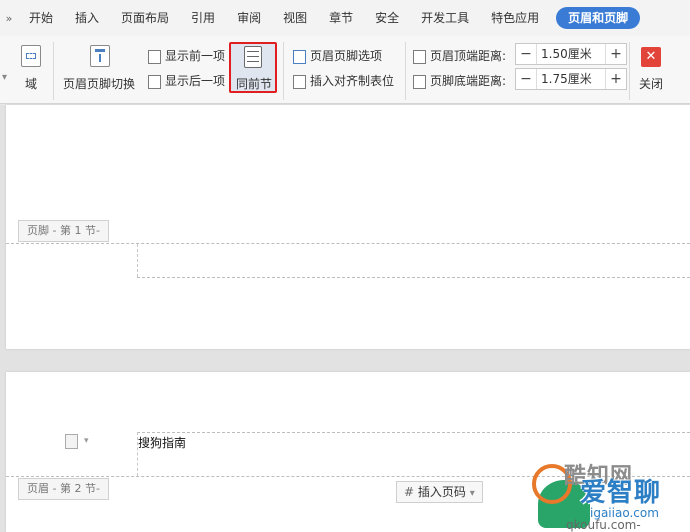 The height and width of the screenshot is (532, 690). I want to click on footer-distance-label: 页脚底端距离:, so click(459, 80).